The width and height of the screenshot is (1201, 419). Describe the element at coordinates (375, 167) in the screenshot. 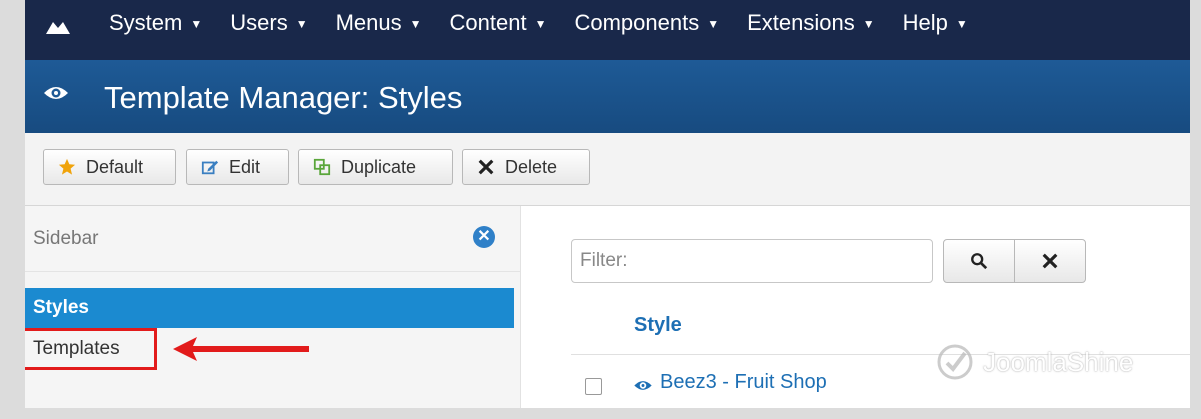

I see `duplicate-button: Duplicate` at that location.